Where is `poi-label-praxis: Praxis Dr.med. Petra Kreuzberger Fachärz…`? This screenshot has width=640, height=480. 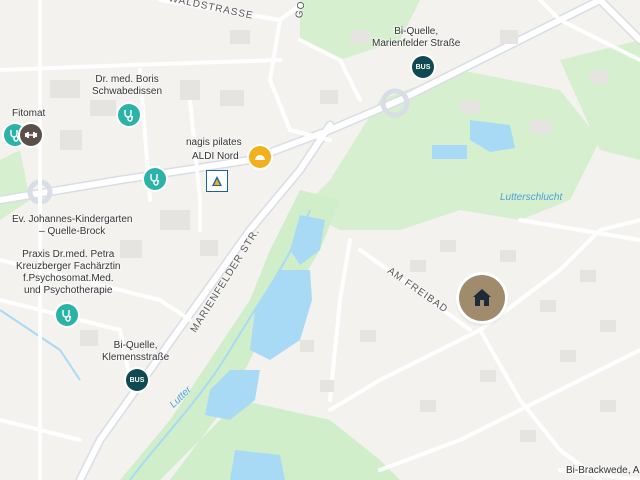
poi-label-praxis: Praxis Dr.med. Petra Kreuzberger Fachärz… is located at coordinates (68, 273).